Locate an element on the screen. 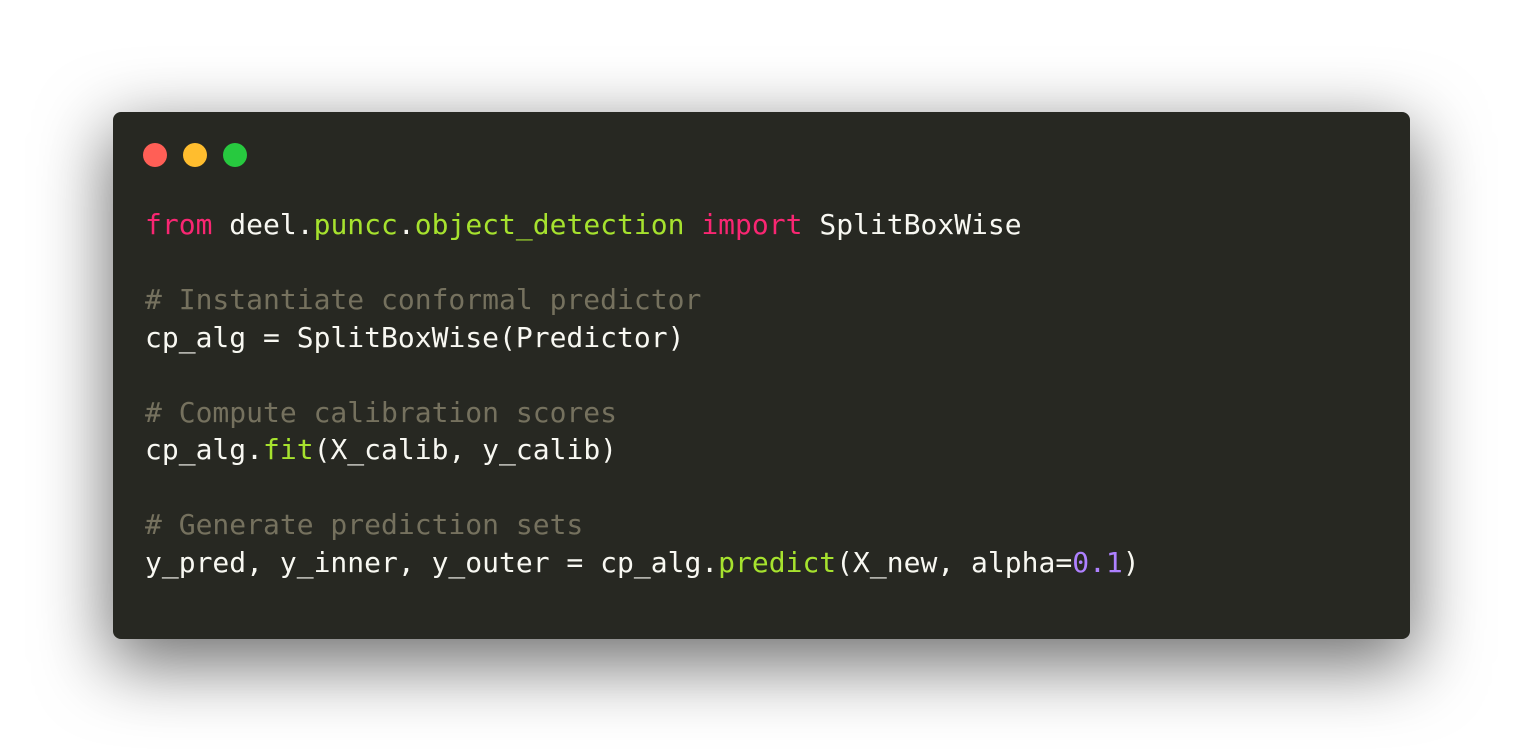  token-keyword: from is located at coordinates (179, 224).